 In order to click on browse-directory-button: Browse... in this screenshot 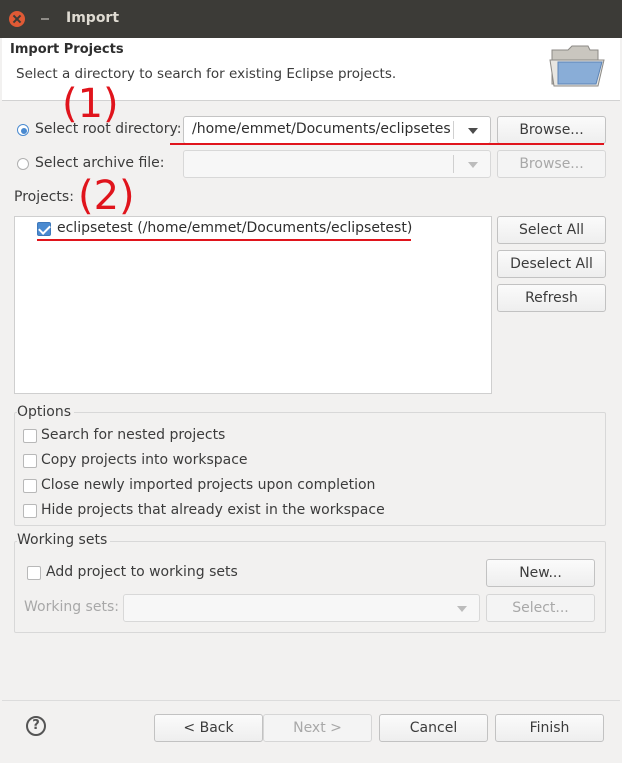, I will do `click(551, 130)`.